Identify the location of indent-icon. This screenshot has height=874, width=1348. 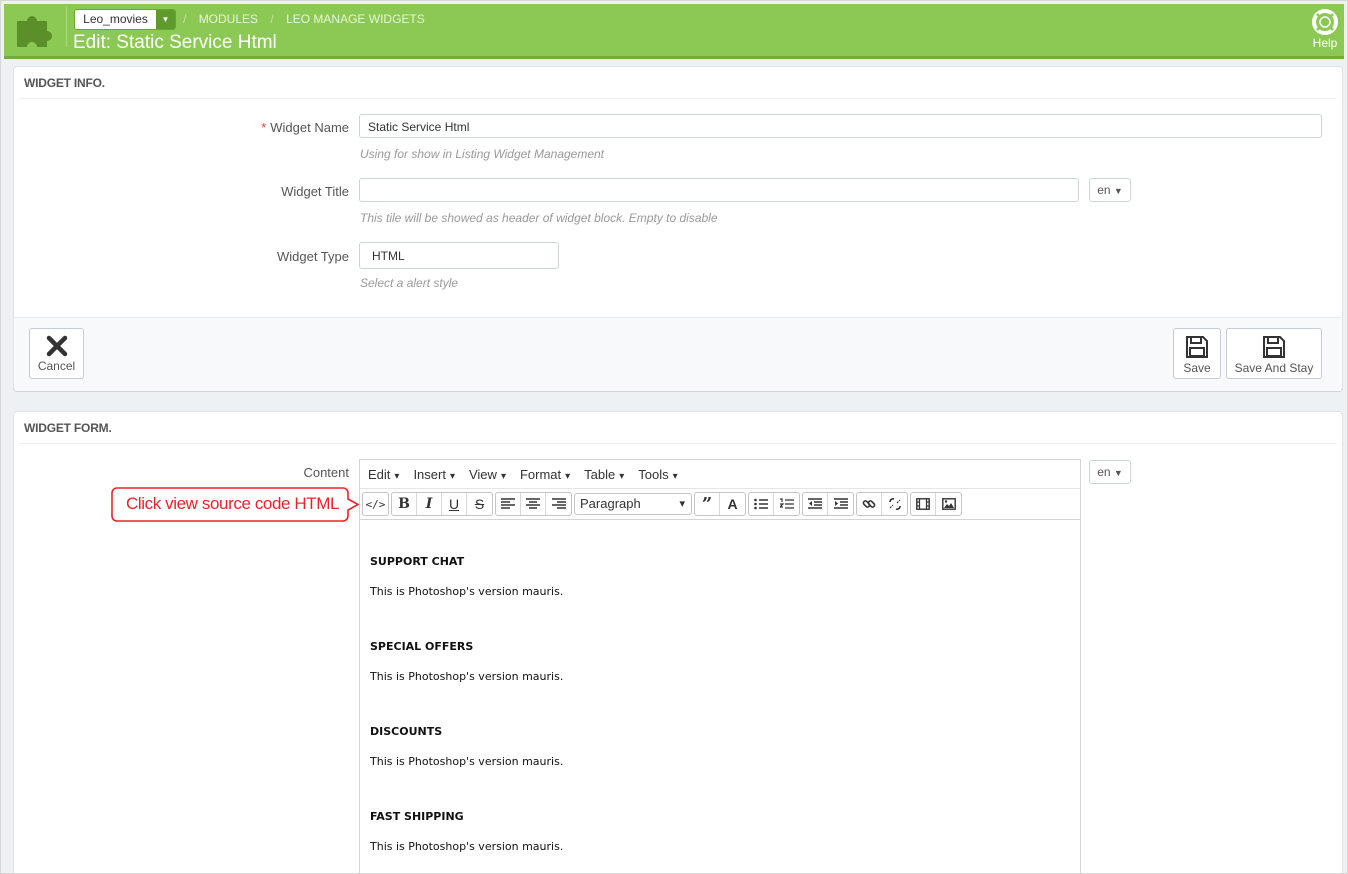
(840, 504).